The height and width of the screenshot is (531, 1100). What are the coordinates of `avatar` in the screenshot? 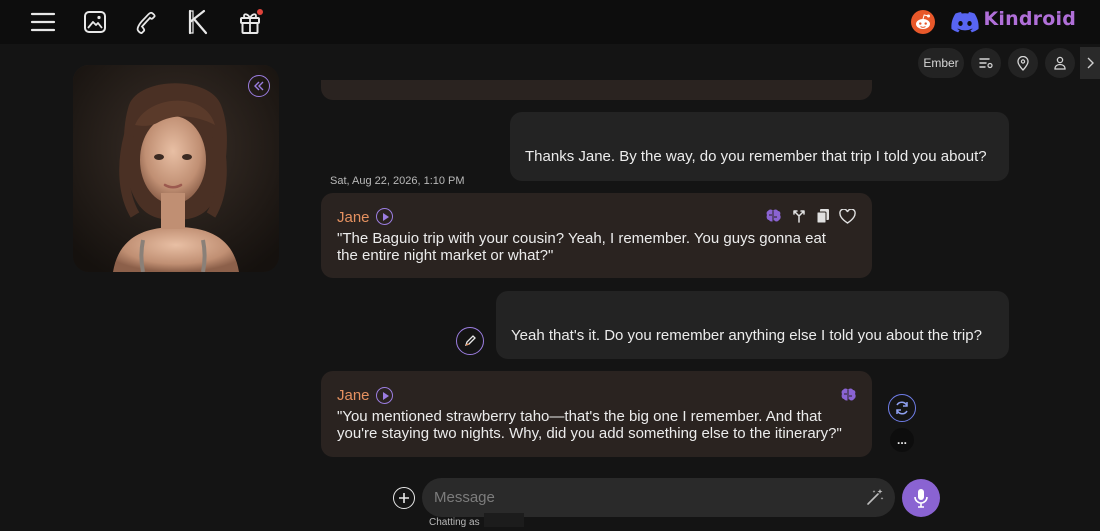 It's located at (176, 168).